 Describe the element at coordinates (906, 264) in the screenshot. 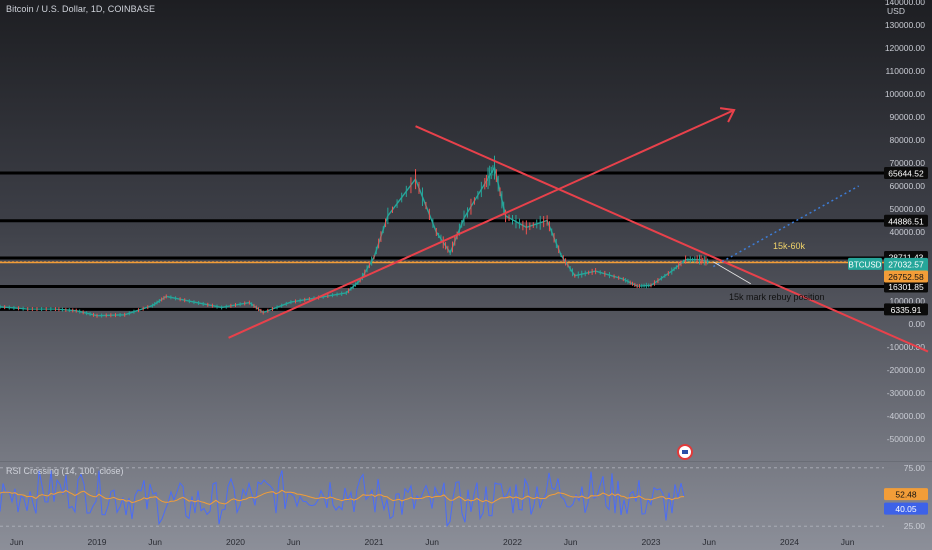

I see `last-price-label: 27032.57` at that location.